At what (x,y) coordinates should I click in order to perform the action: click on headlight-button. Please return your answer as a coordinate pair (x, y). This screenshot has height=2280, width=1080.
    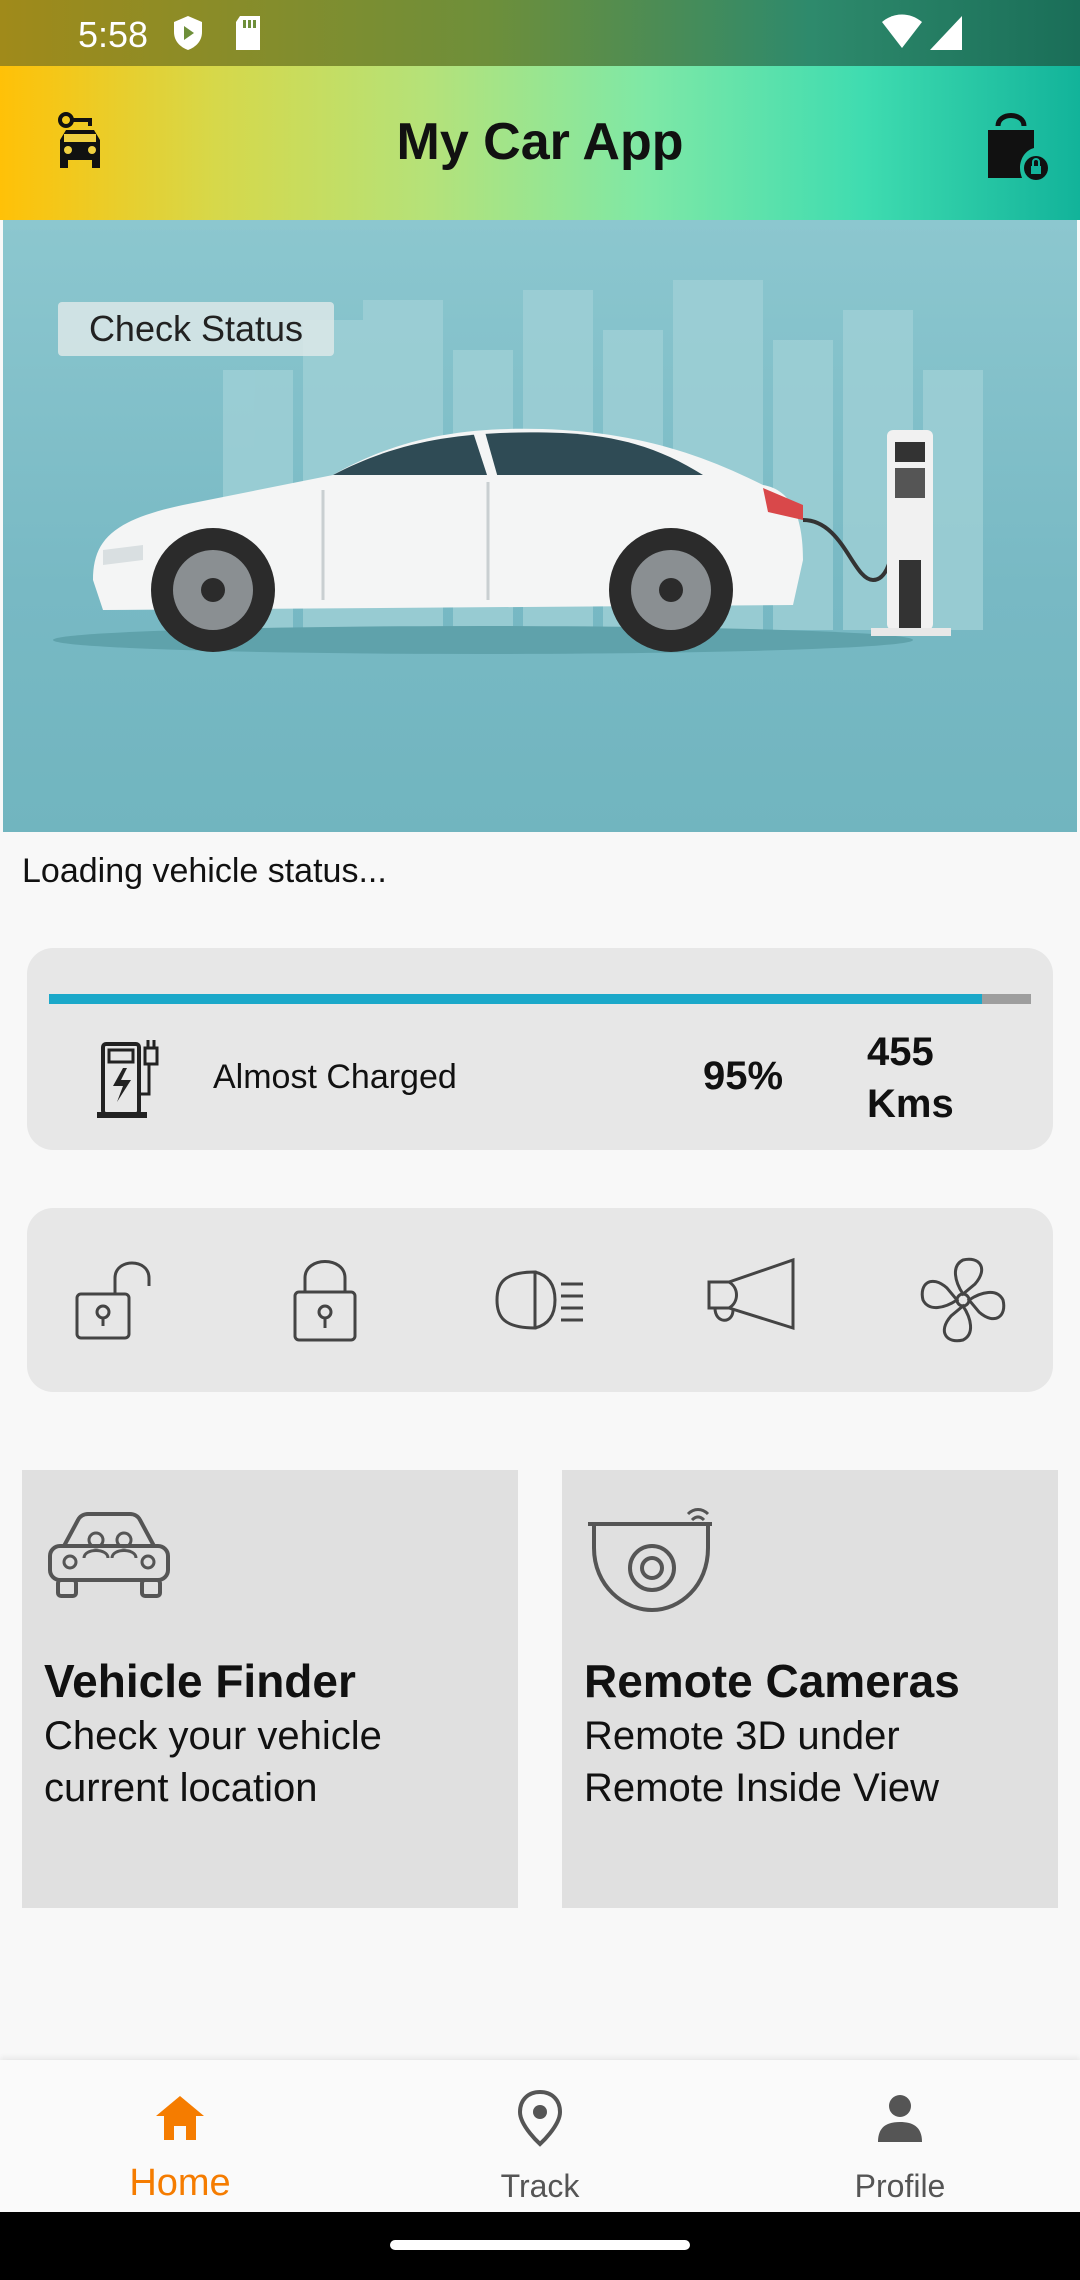
    Looking at the image, I should click on (539, 1300).